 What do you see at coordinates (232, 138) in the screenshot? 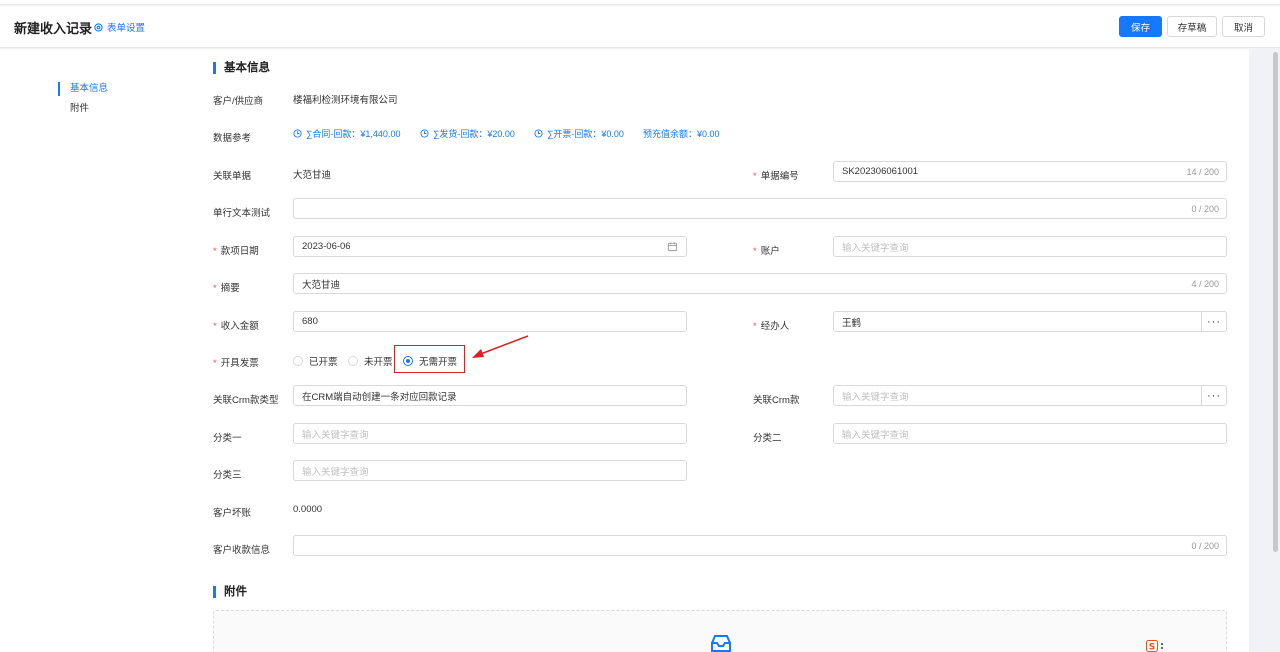
I see `data-ref-label: 数据参考` at bounding box center [232, 138].